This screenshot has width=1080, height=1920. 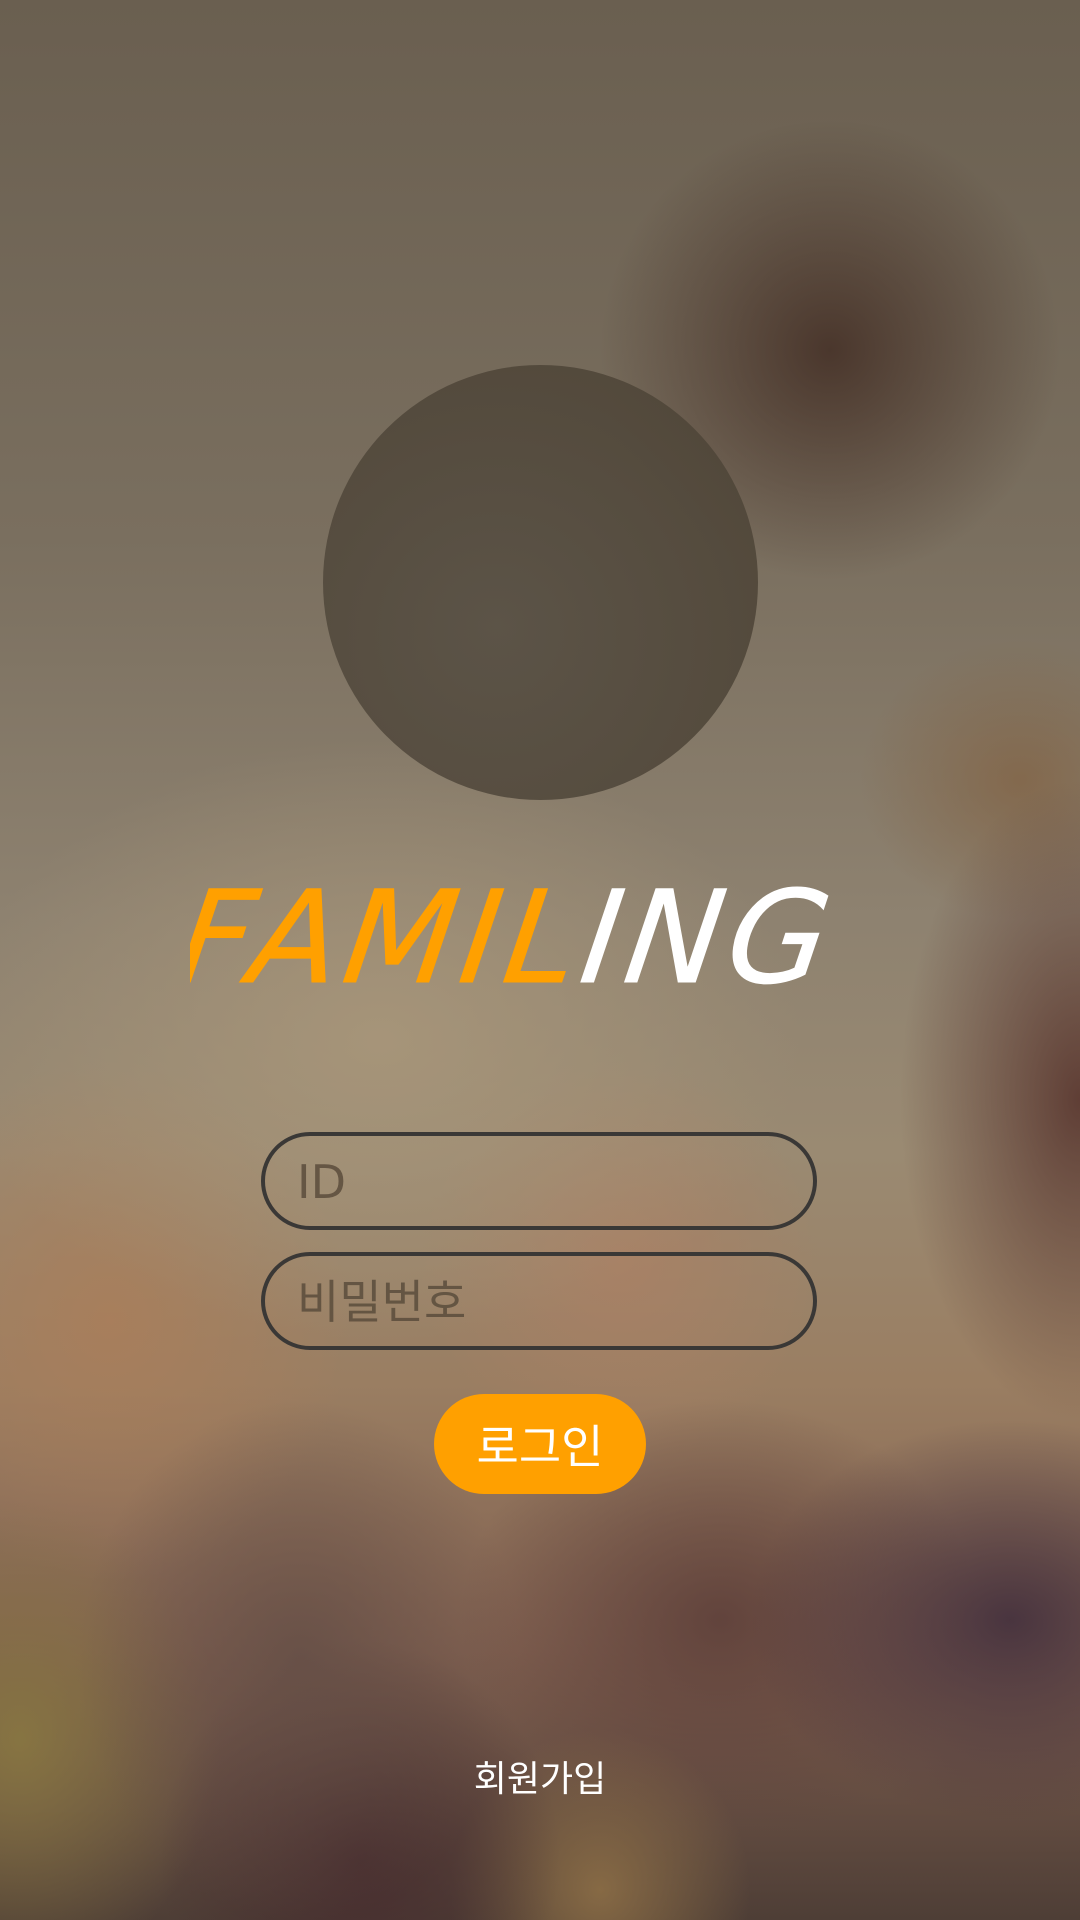 I want to click on signup-link: 회원가입, so click(x=540, y=1776).